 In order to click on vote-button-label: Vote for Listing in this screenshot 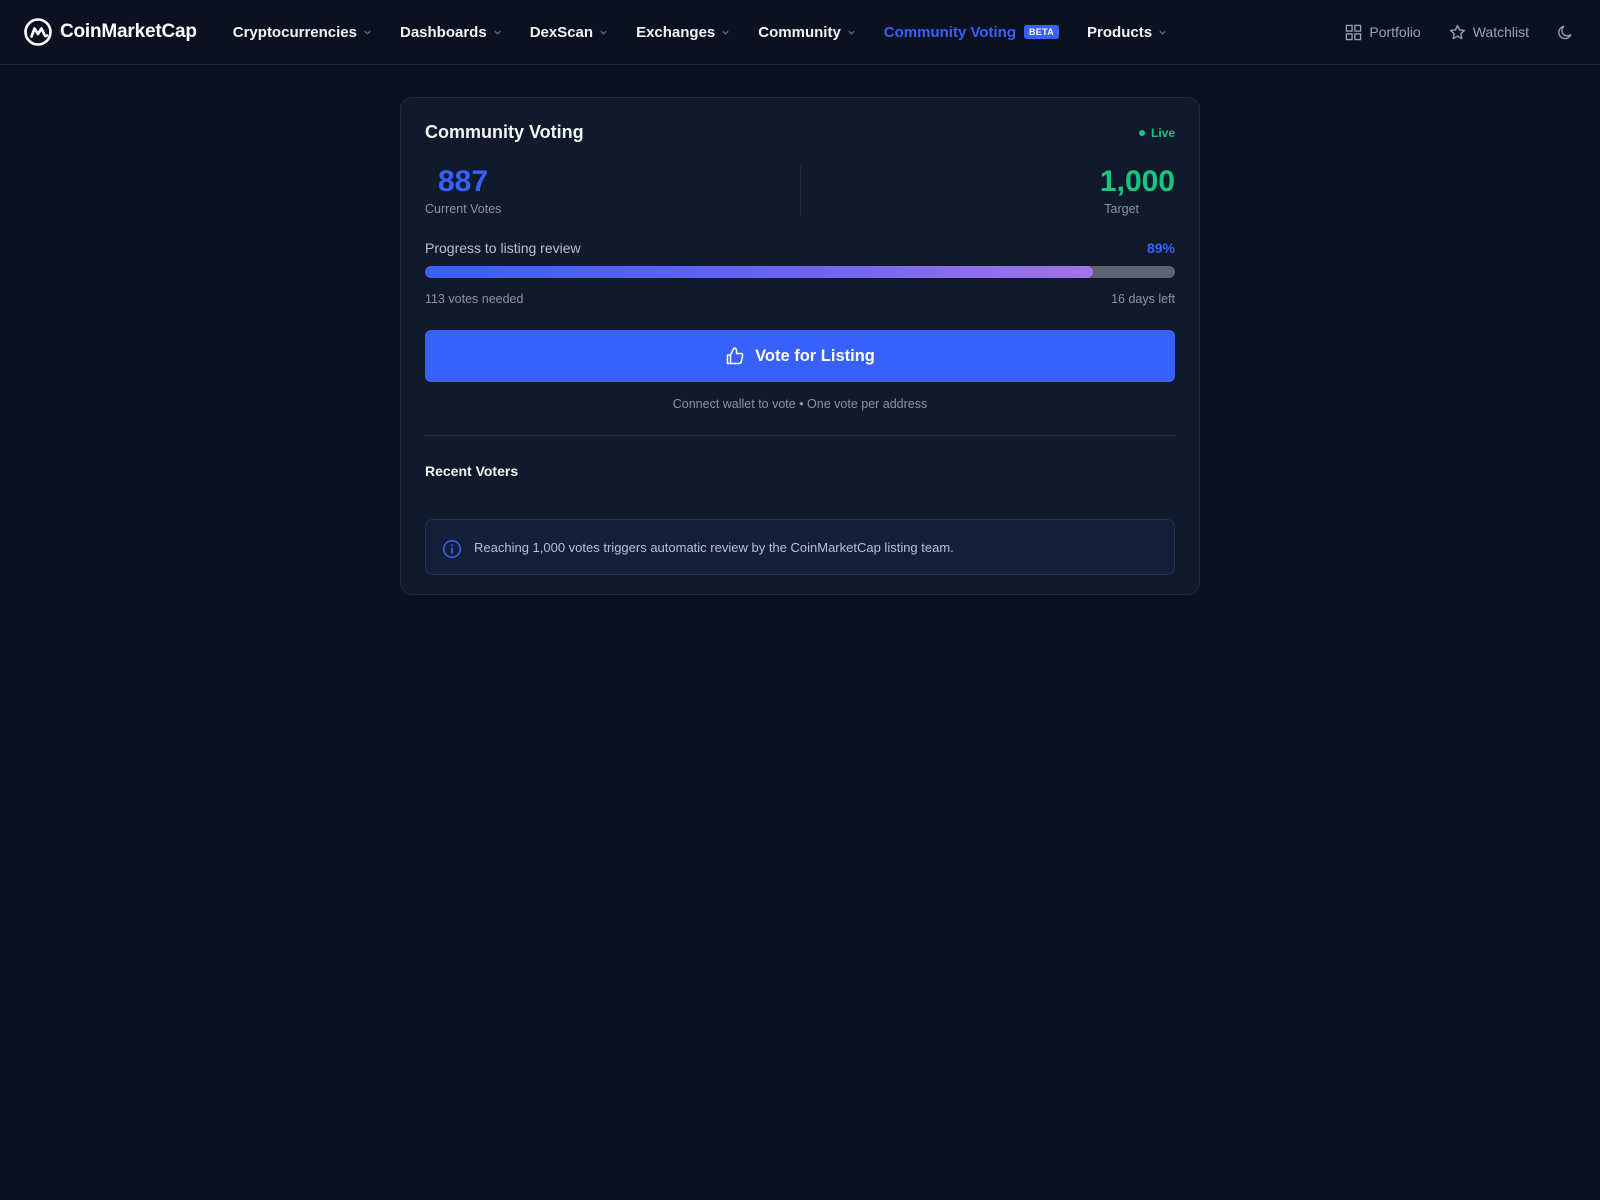, I will do `click(815, 355)`.